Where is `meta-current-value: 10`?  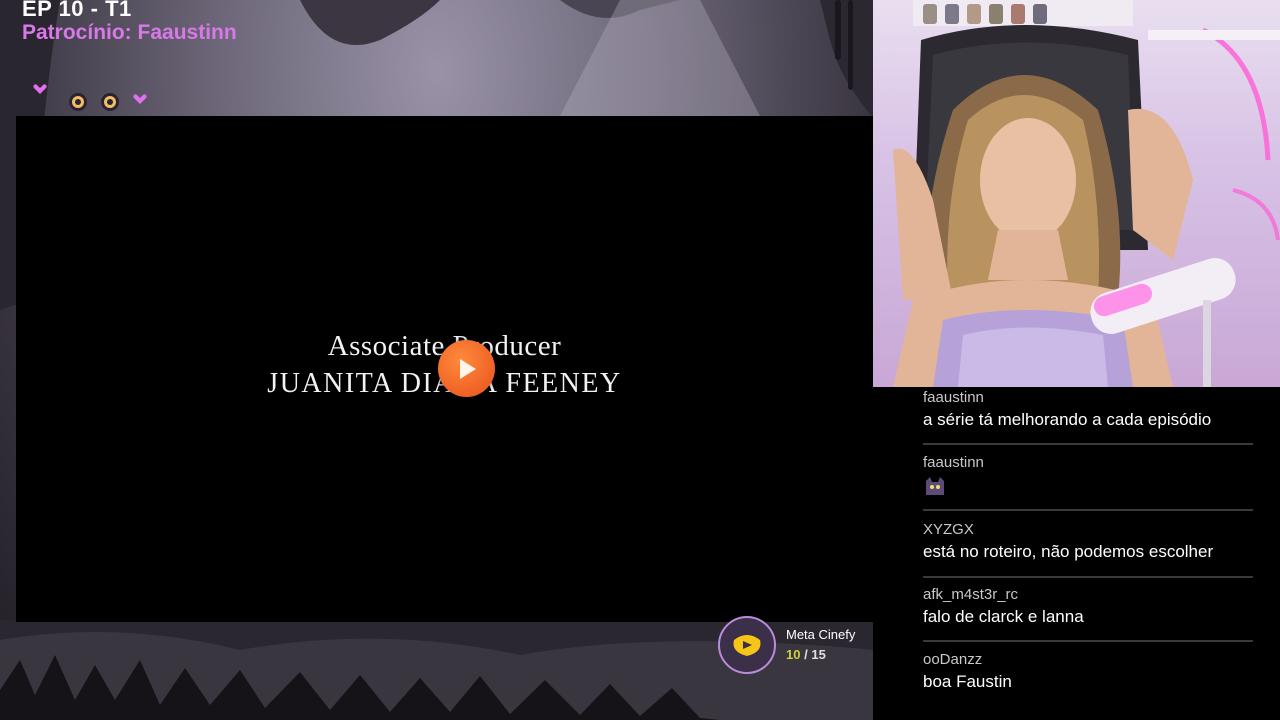
meta-current-value: 10 is located at coordinates (793, 654).